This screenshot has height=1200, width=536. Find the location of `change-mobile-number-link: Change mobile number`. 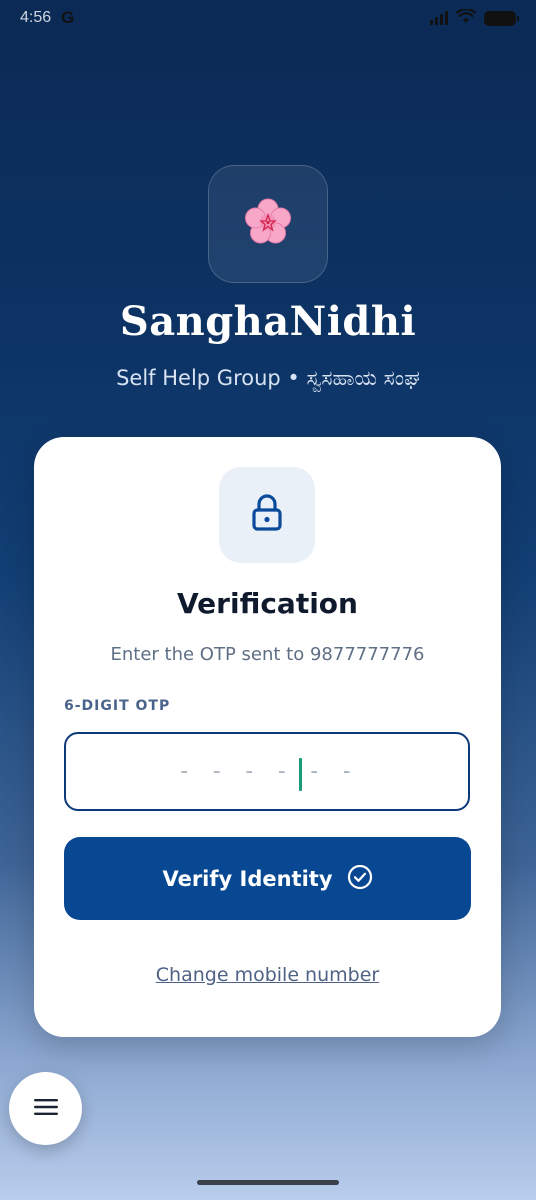

change-mobile-number-link: Change mobile number is located at coordinates (267, 975).